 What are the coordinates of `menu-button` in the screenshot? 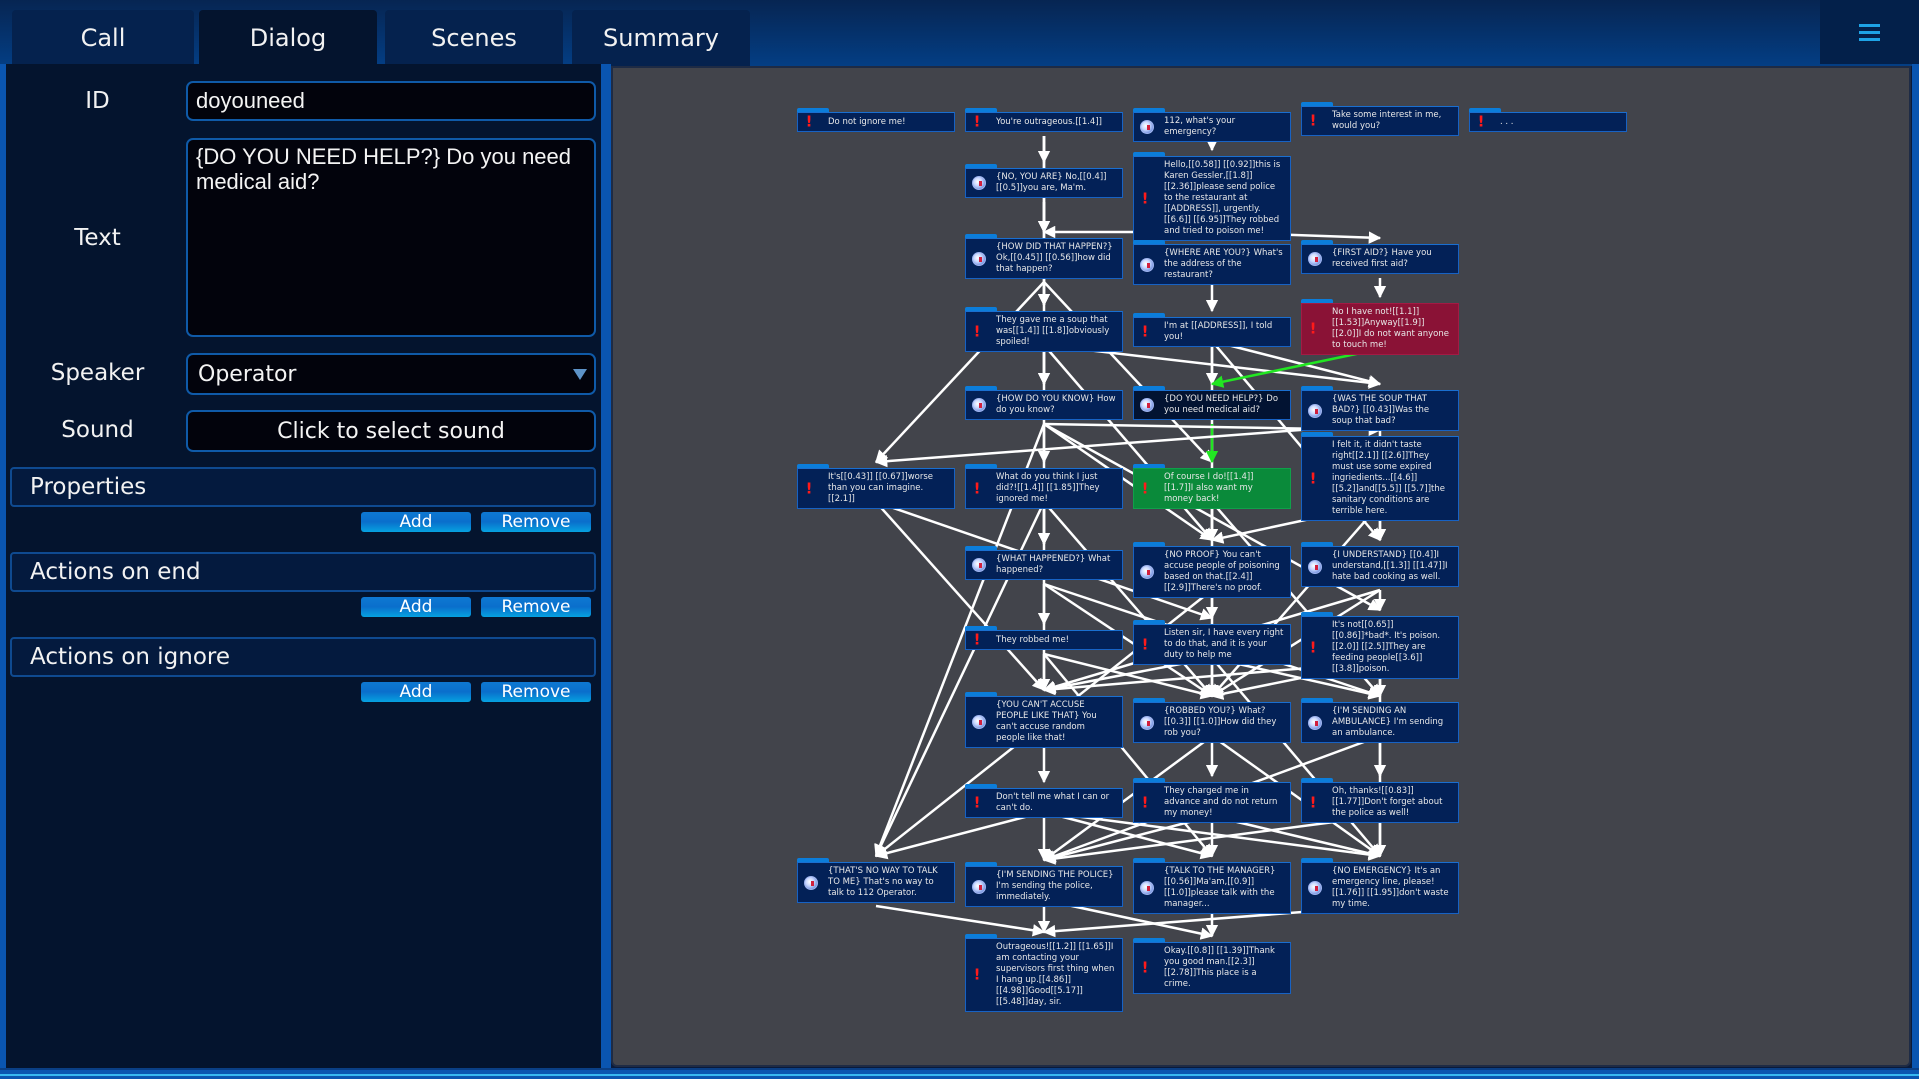 It's located at (1869, 32).